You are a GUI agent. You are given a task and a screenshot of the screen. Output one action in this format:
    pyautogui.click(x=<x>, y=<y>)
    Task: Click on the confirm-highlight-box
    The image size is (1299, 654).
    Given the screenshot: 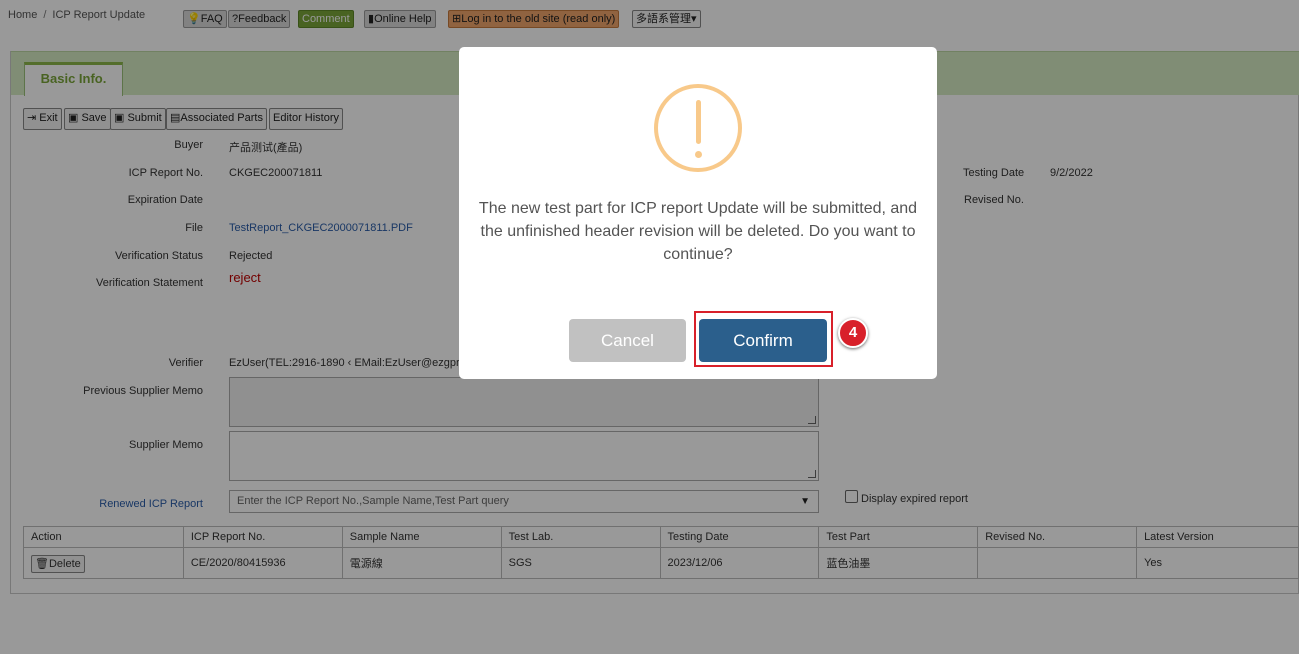 What is the action you would take?
    pyautogui.click(x=763, y=339)
    